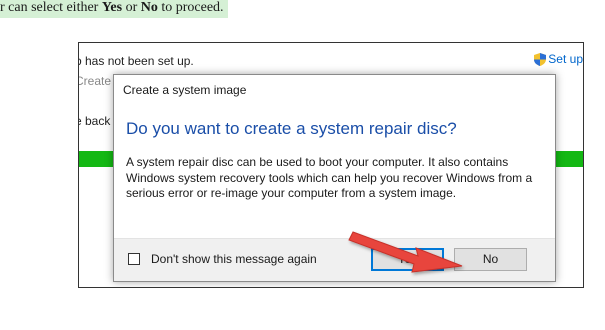  Describe the element at coordinates (136, 61) in the screenshot. I see `backup-status-text: o has not been set up.` at that location.